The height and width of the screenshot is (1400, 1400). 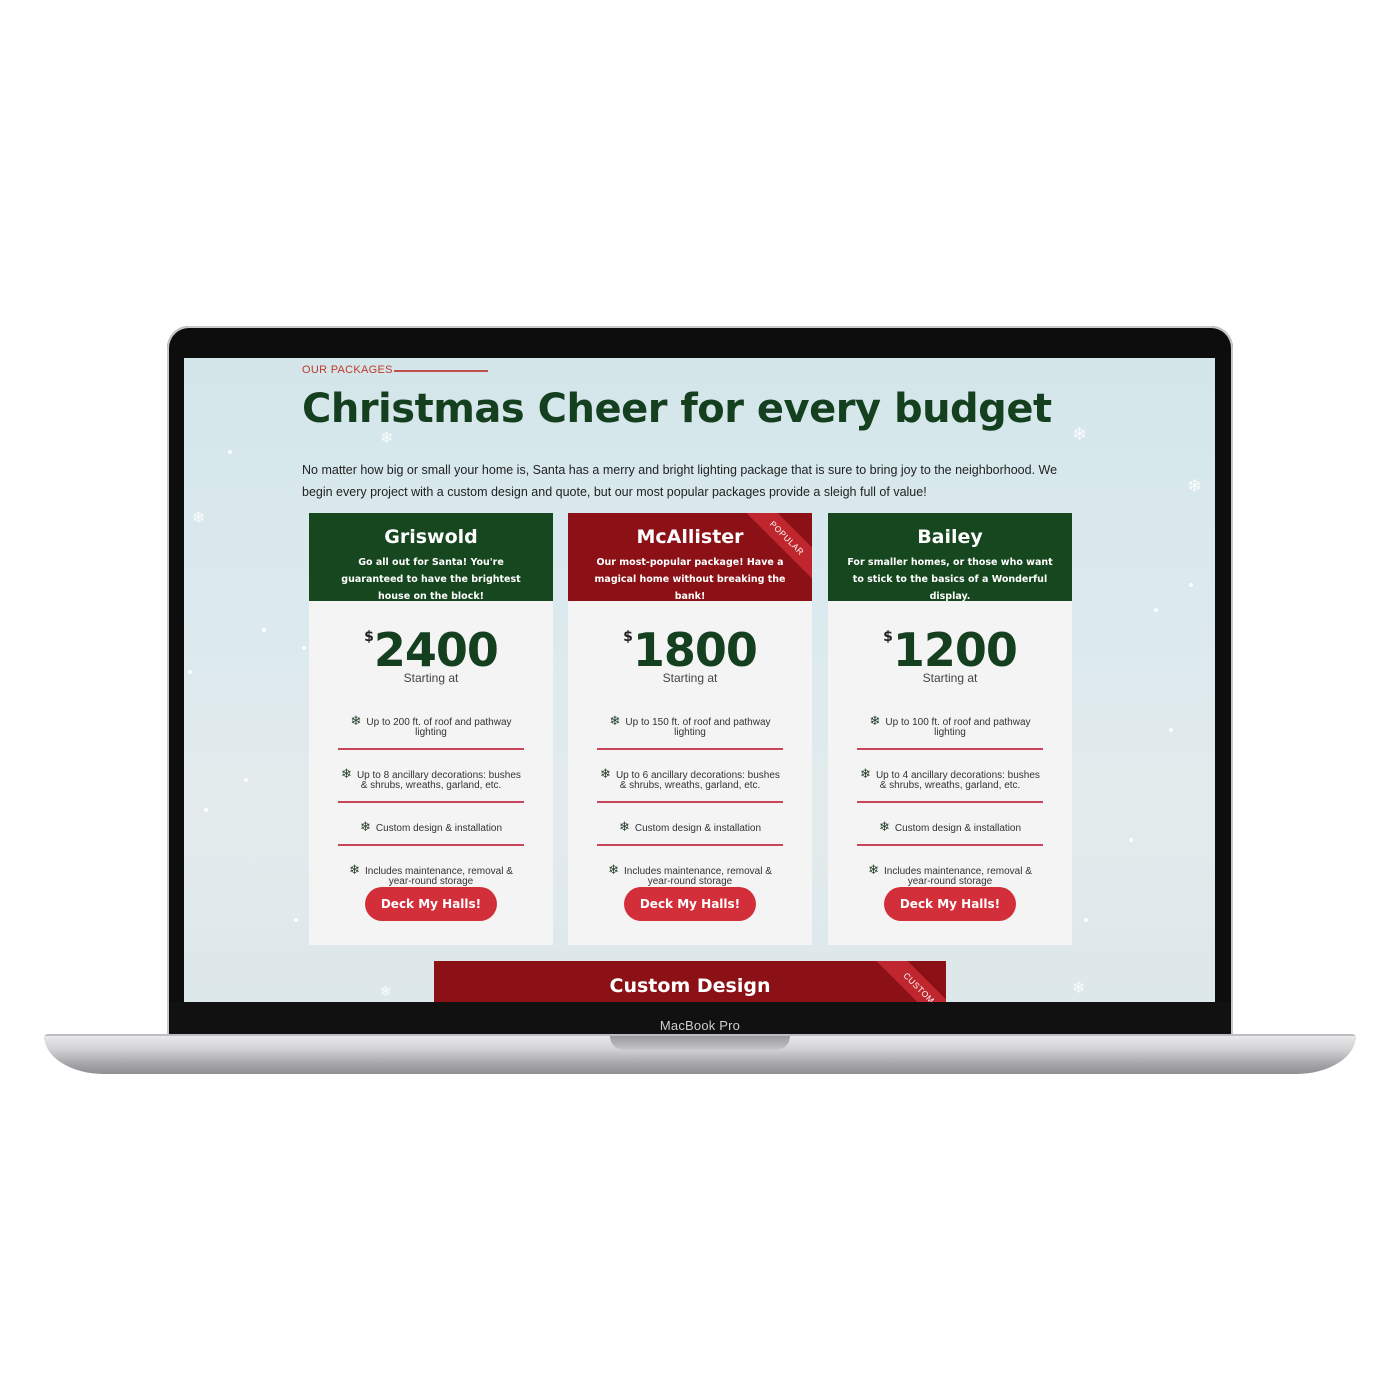 I want to click on price-block: $2400 Starting at, so click(x=431, y=654).